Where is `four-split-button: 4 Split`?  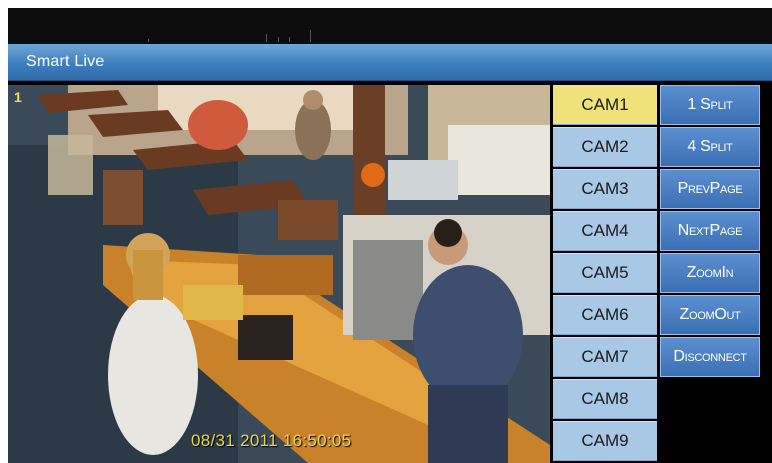
four-split-button: 4 Split is located at coordinates (710, 147).